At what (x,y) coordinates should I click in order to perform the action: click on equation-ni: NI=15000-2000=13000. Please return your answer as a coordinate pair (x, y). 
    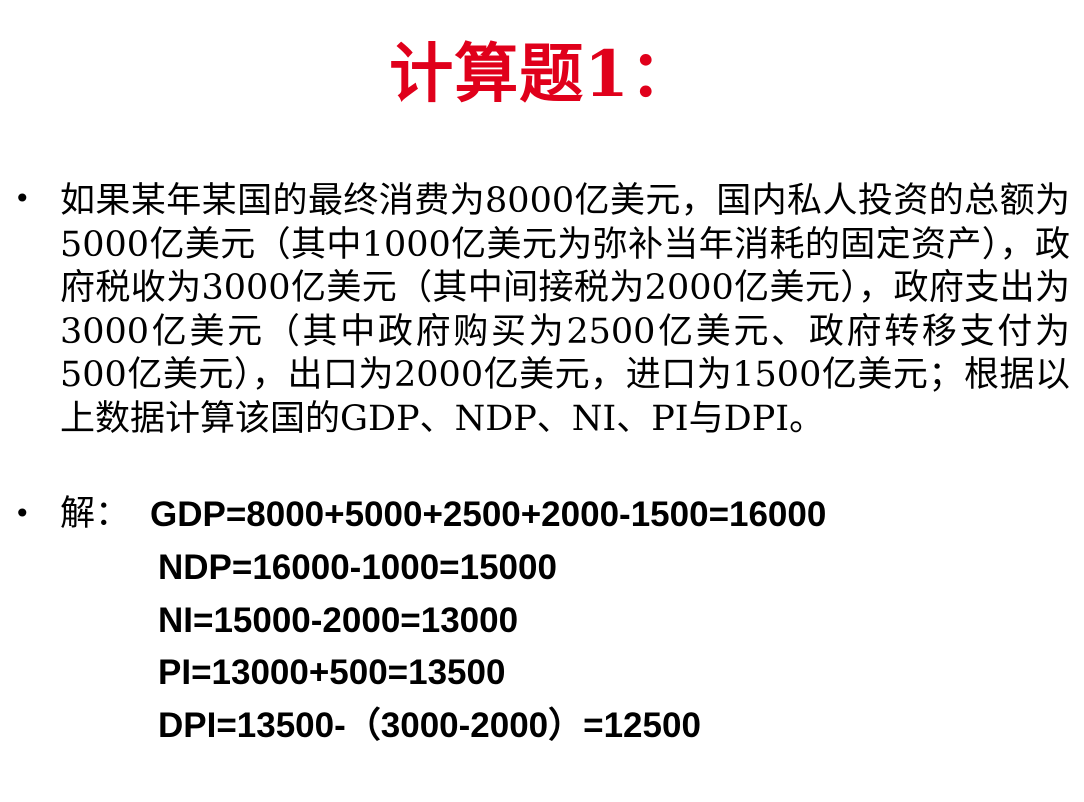
    Looking at the image, I should click on (338, 620).